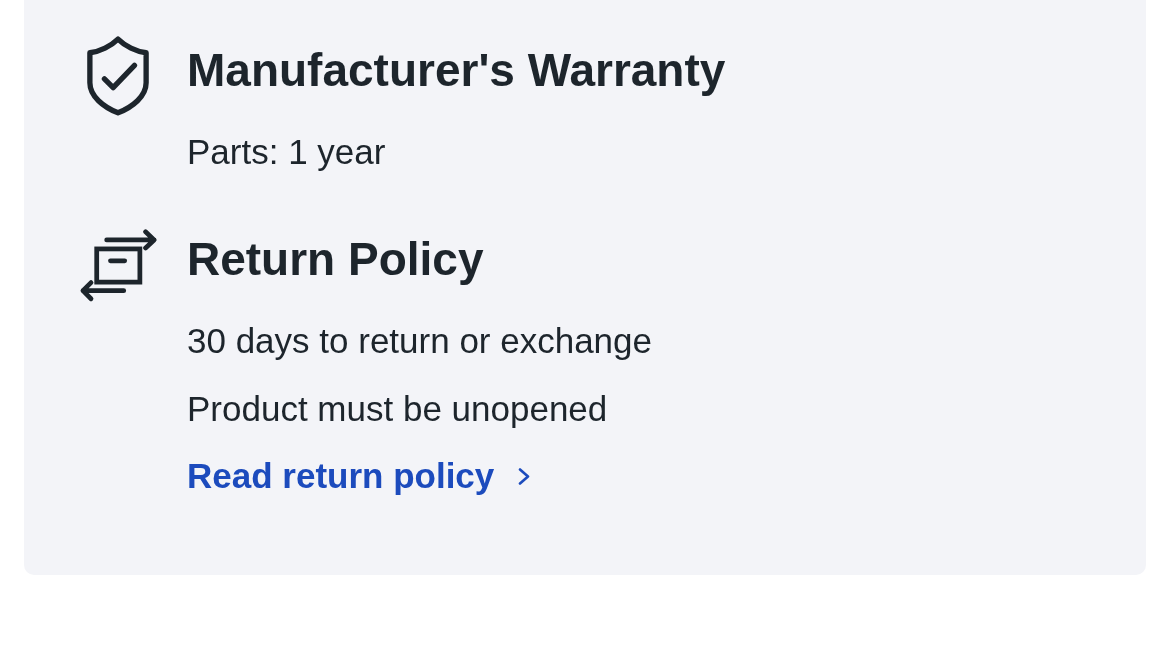 The width and height of the screenshot is (1170, 664). What do you see at coordinates (359, 476) in the screenshot?
I see `read-policy-link: Read return policy` at bounding box center [359, 476].